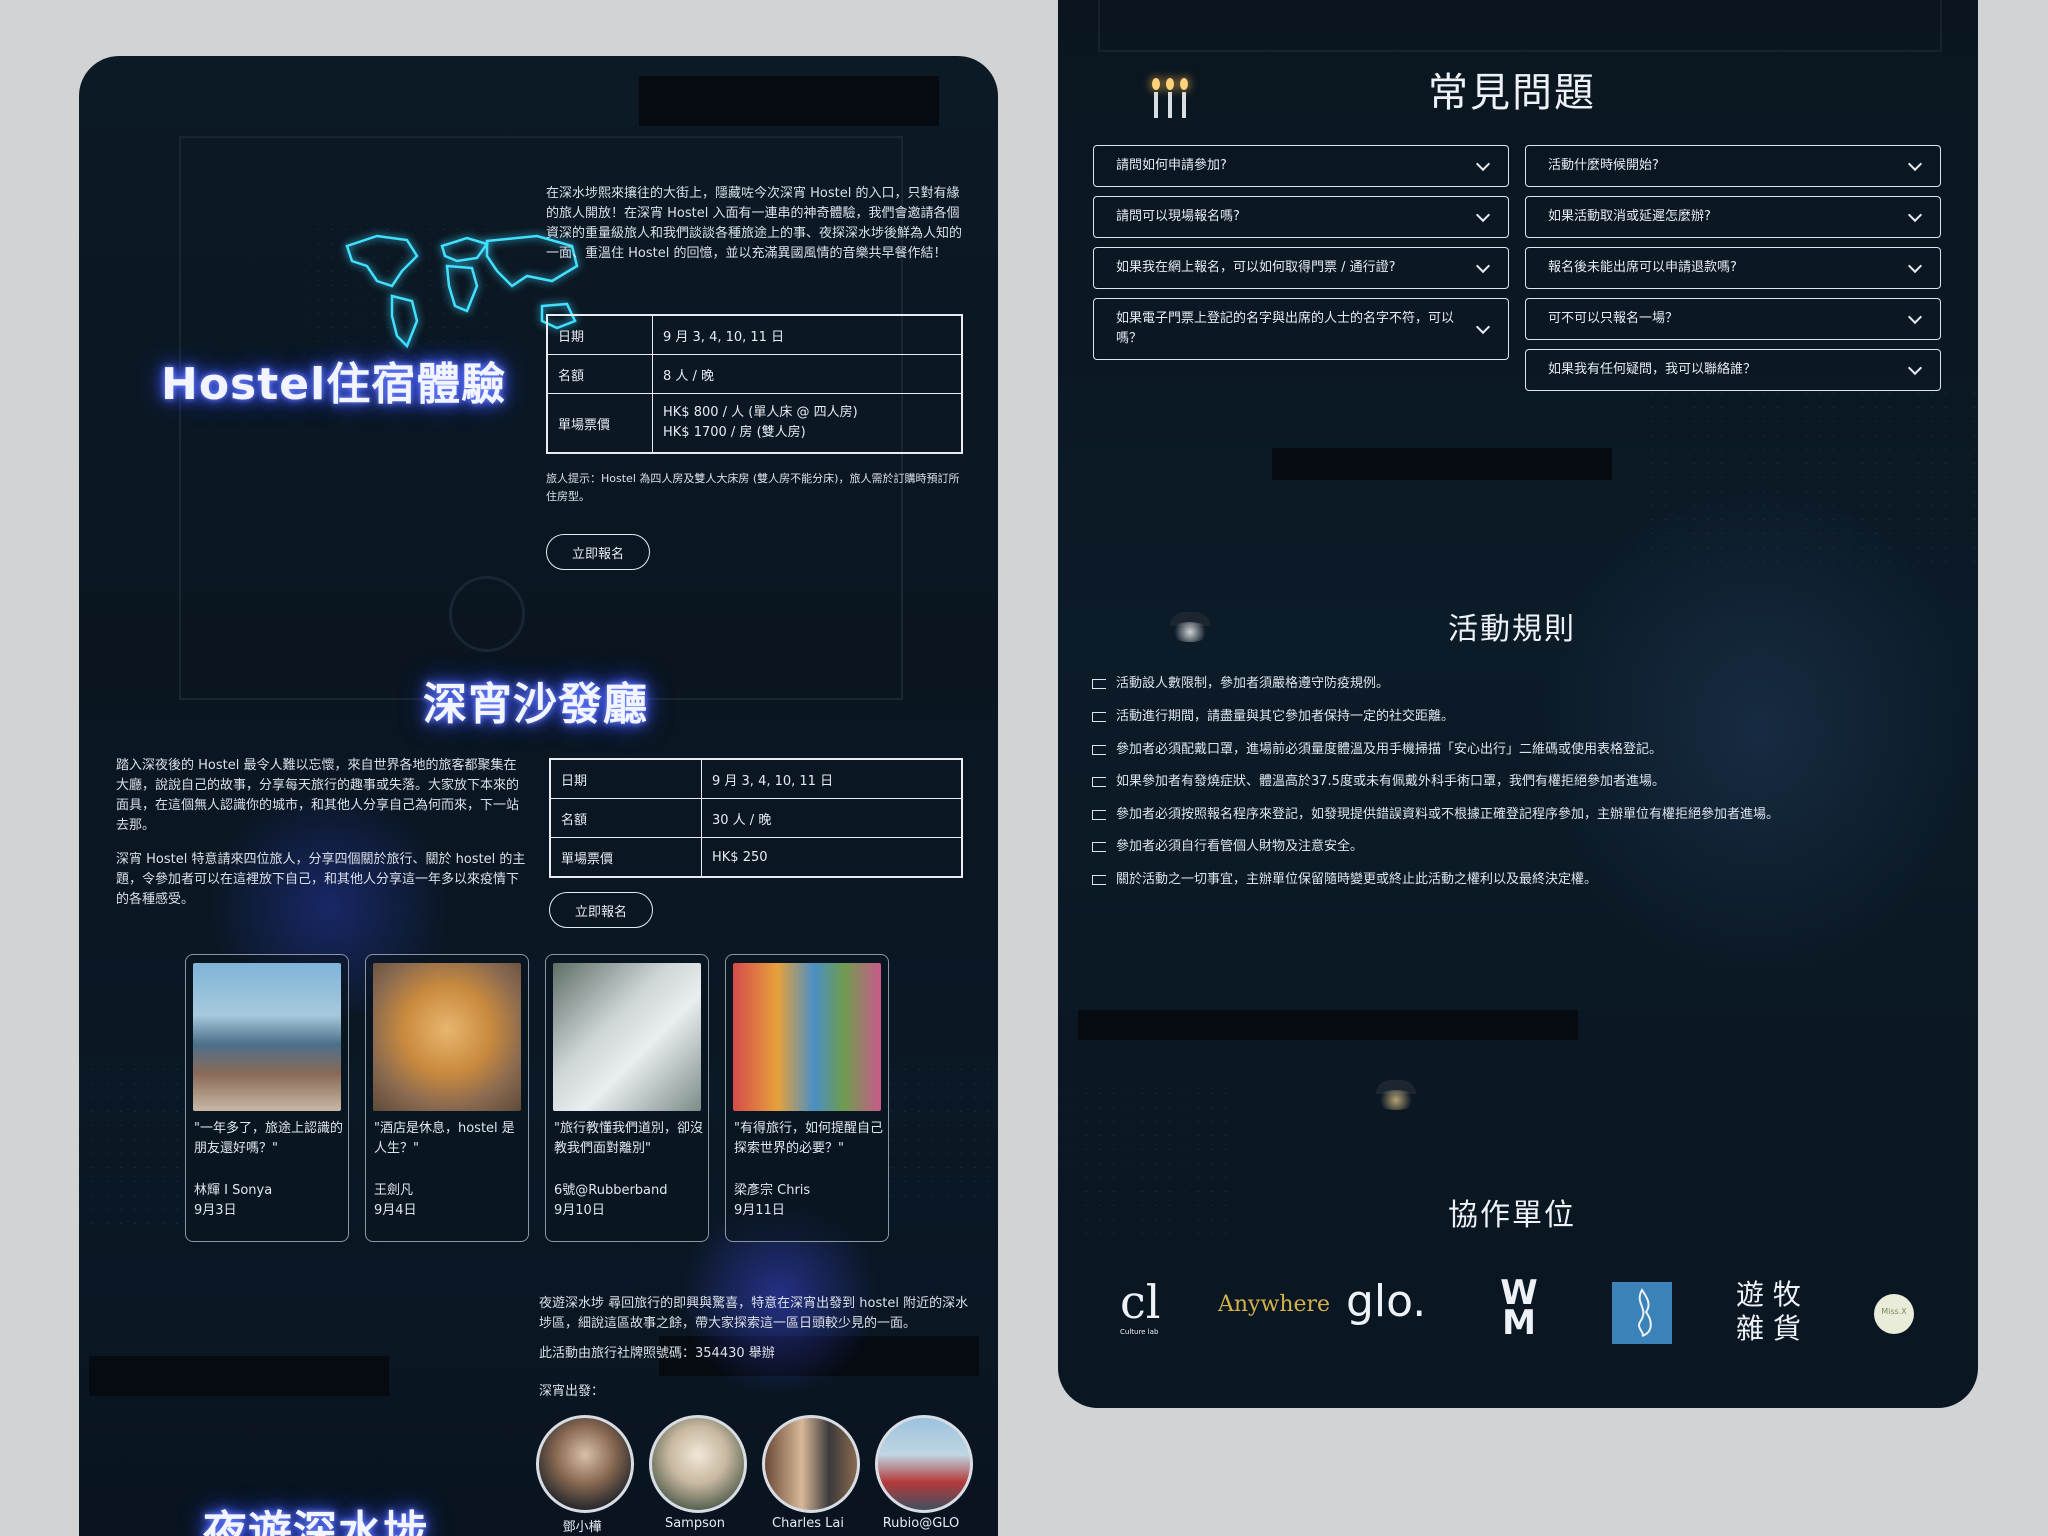 This screenshot has height=1536, width=2048. Describe the element at coordinates (267, 1098) in the screenshot. I see `speaker-card: "一年多了，旅途上認識的朋友還好嗎？" 林輝 I Sonya 9月3日` at that location.